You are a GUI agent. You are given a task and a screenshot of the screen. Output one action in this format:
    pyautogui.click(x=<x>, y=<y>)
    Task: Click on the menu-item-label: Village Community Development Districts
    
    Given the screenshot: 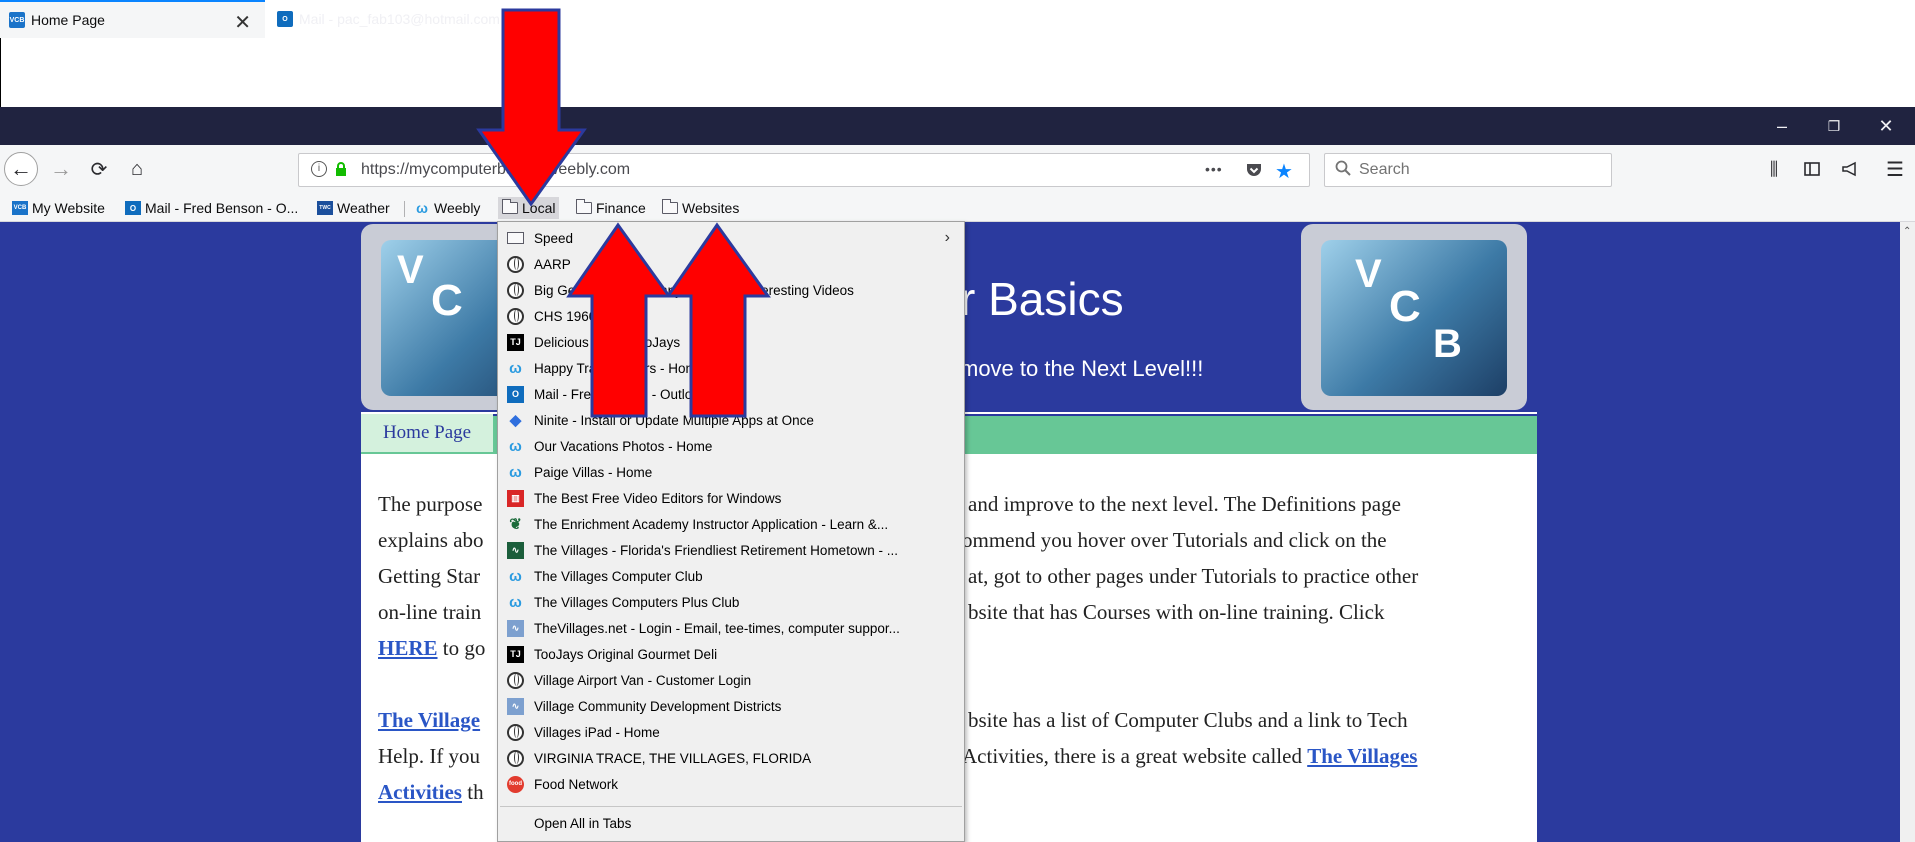 What is the action you would take?
    pyautogui.click(x=658, y=706)
    